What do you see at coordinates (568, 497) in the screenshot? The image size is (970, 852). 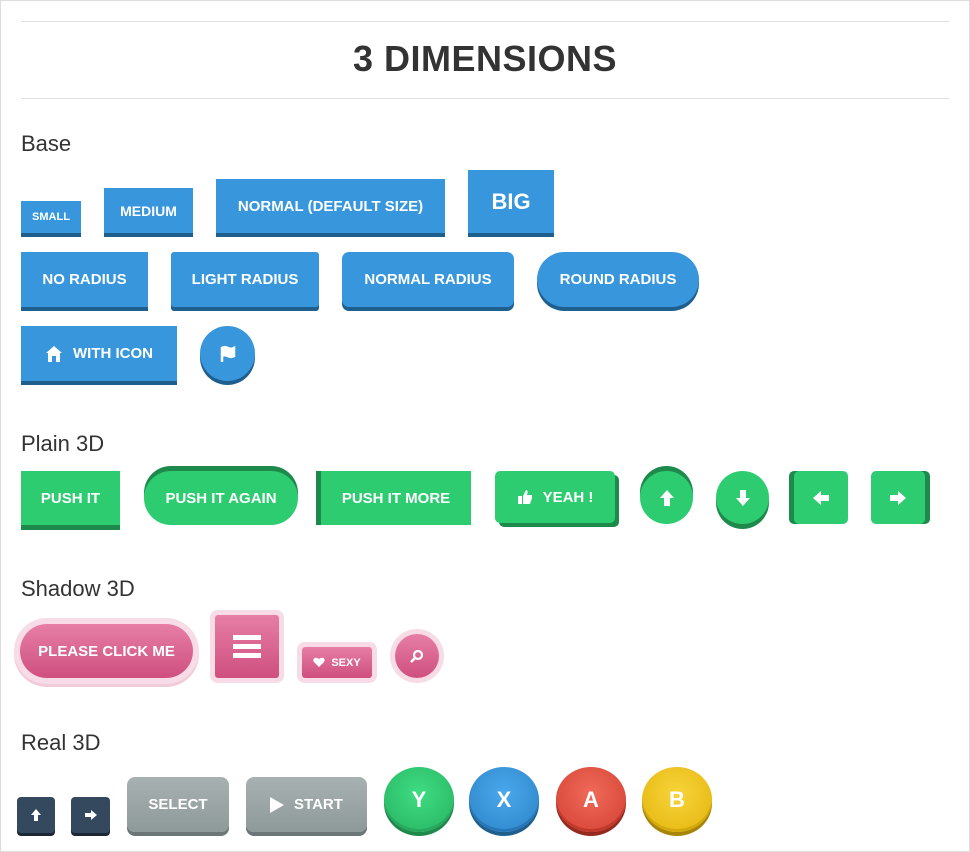 I see `yeah-label: YEAH !` at bounding box center [568, 497].